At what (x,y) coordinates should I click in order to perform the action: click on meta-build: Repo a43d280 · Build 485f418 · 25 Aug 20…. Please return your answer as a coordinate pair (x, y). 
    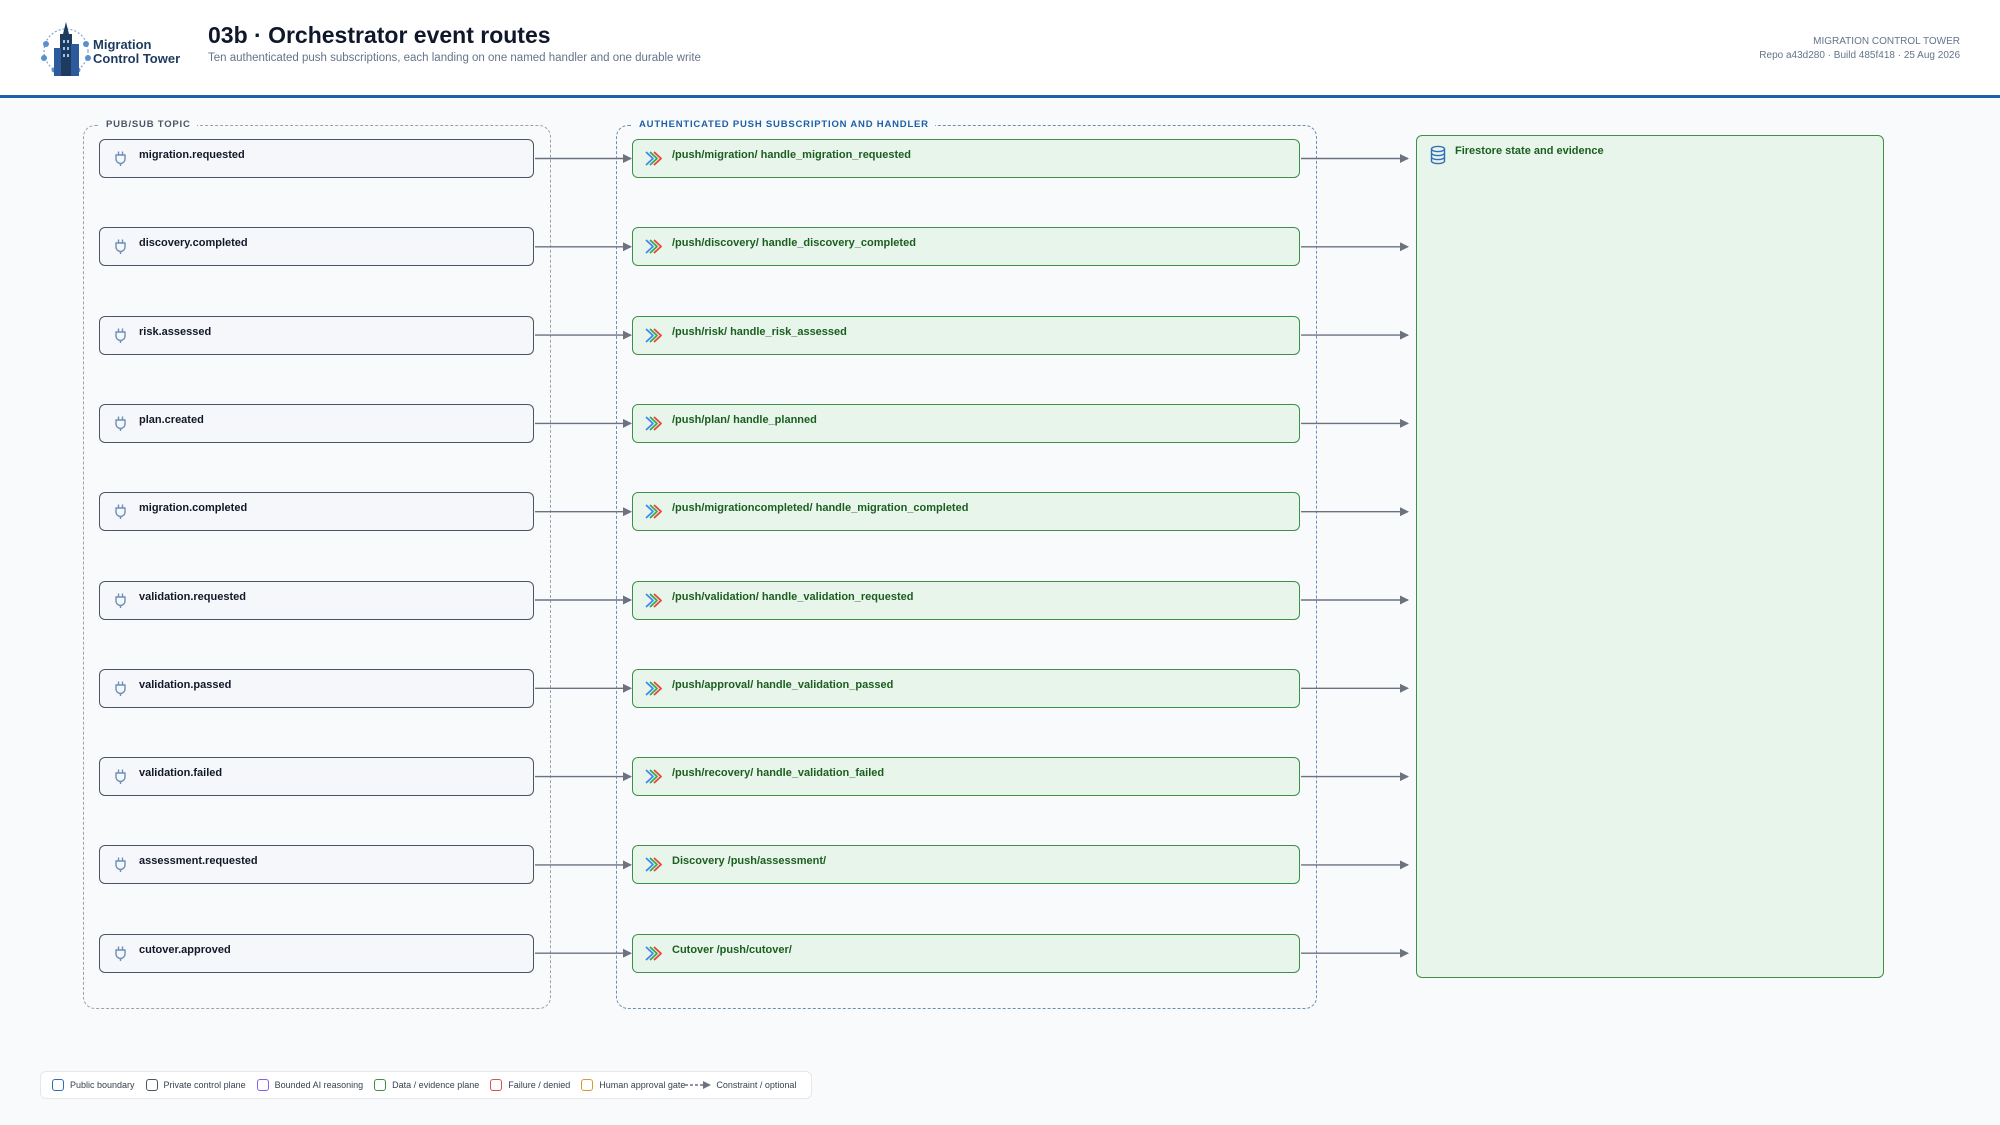
    Looking at the image, I should click on (1859, 55).